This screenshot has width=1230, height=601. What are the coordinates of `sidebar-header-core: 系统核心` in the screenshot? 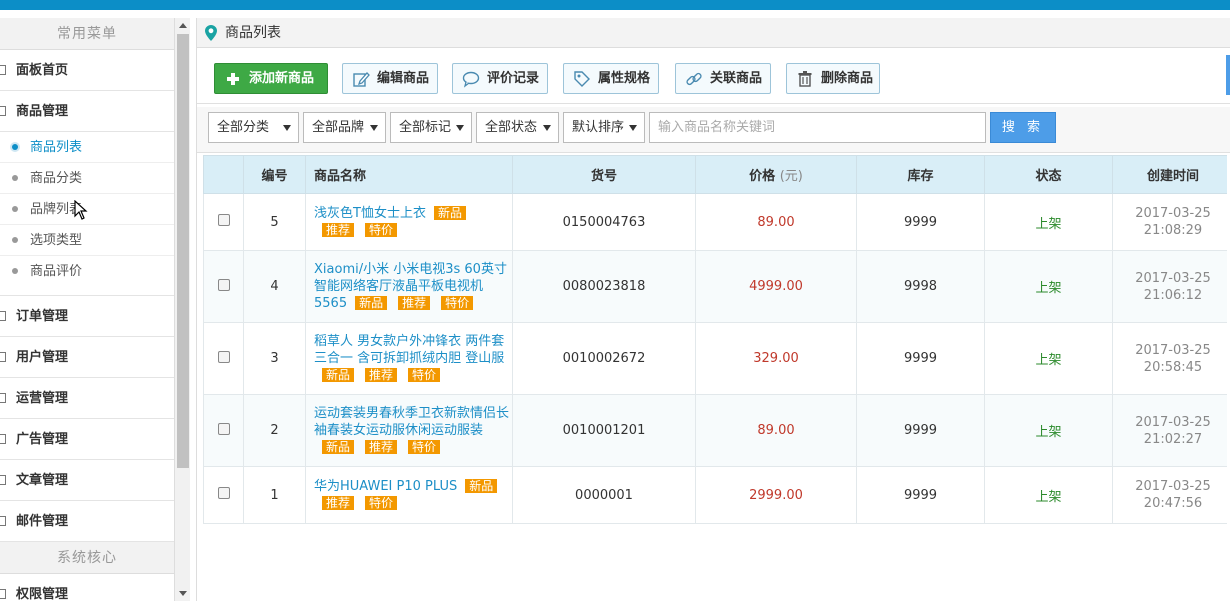 It's located at (87, 558).